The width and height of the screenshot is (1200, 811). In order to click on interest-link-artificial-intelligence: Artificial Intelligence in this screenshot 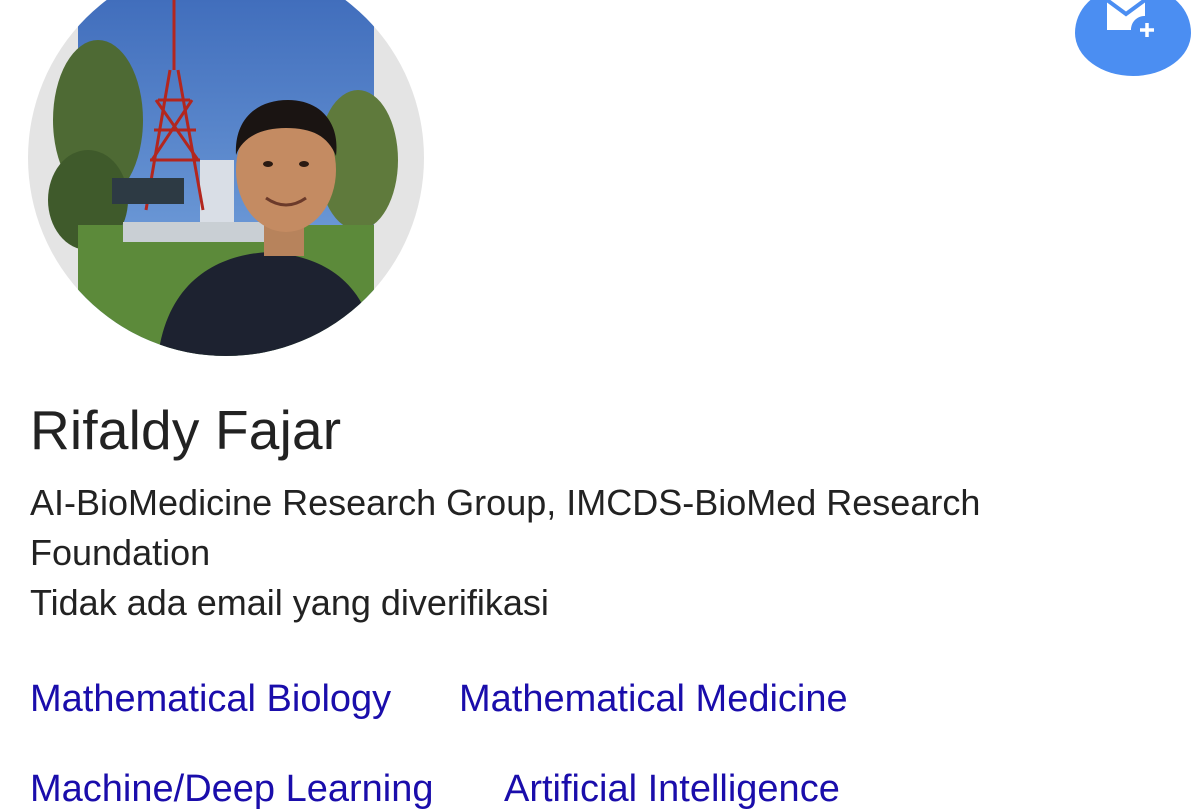, I will do `click(672, 789)`.